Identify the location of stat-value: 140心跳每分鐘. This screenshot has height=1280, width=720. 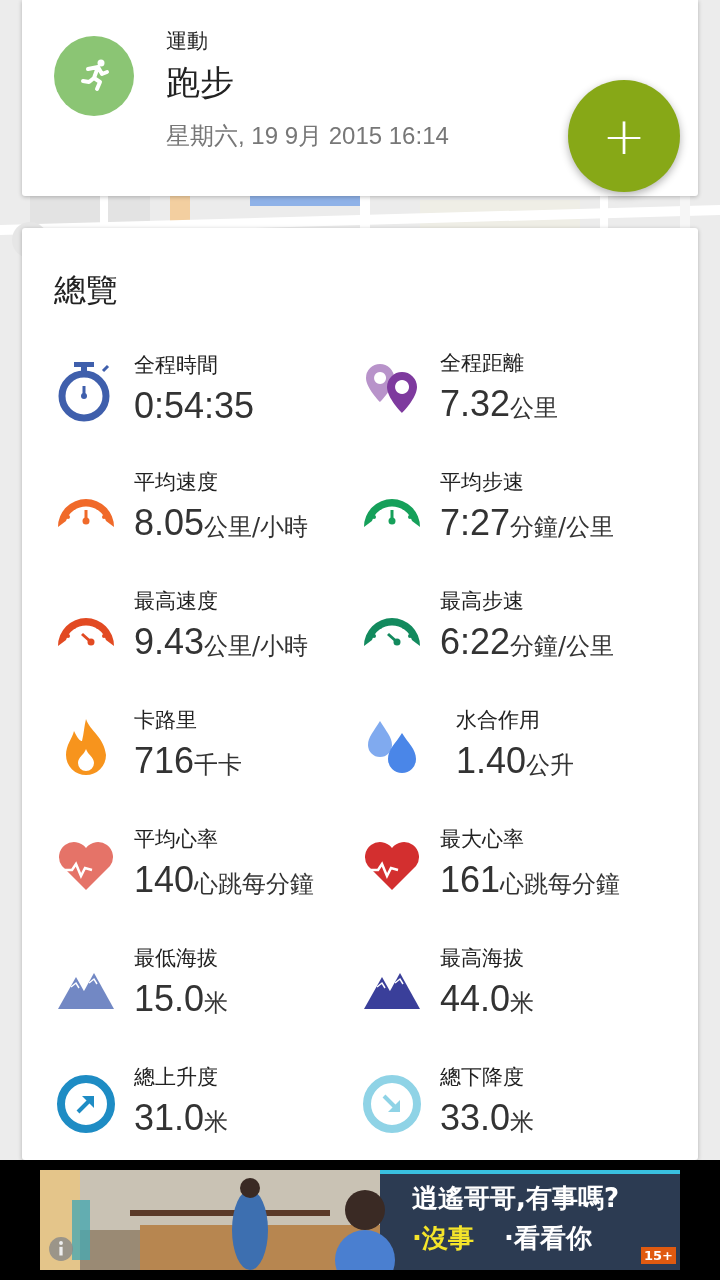
(224, 880).